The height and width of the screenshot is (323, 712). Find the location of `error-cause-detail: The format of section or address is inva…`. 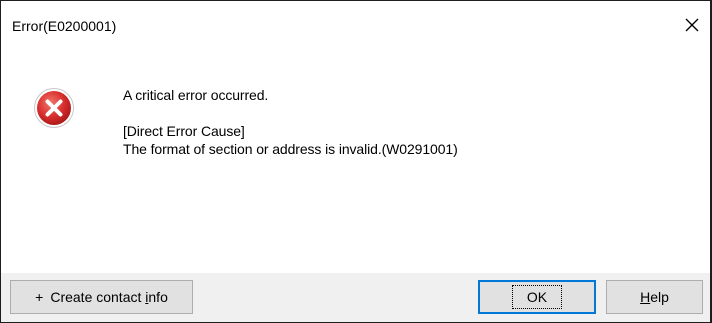

error-cause-detail: The format of section or address is inva… is located at coordinates (290, 149).